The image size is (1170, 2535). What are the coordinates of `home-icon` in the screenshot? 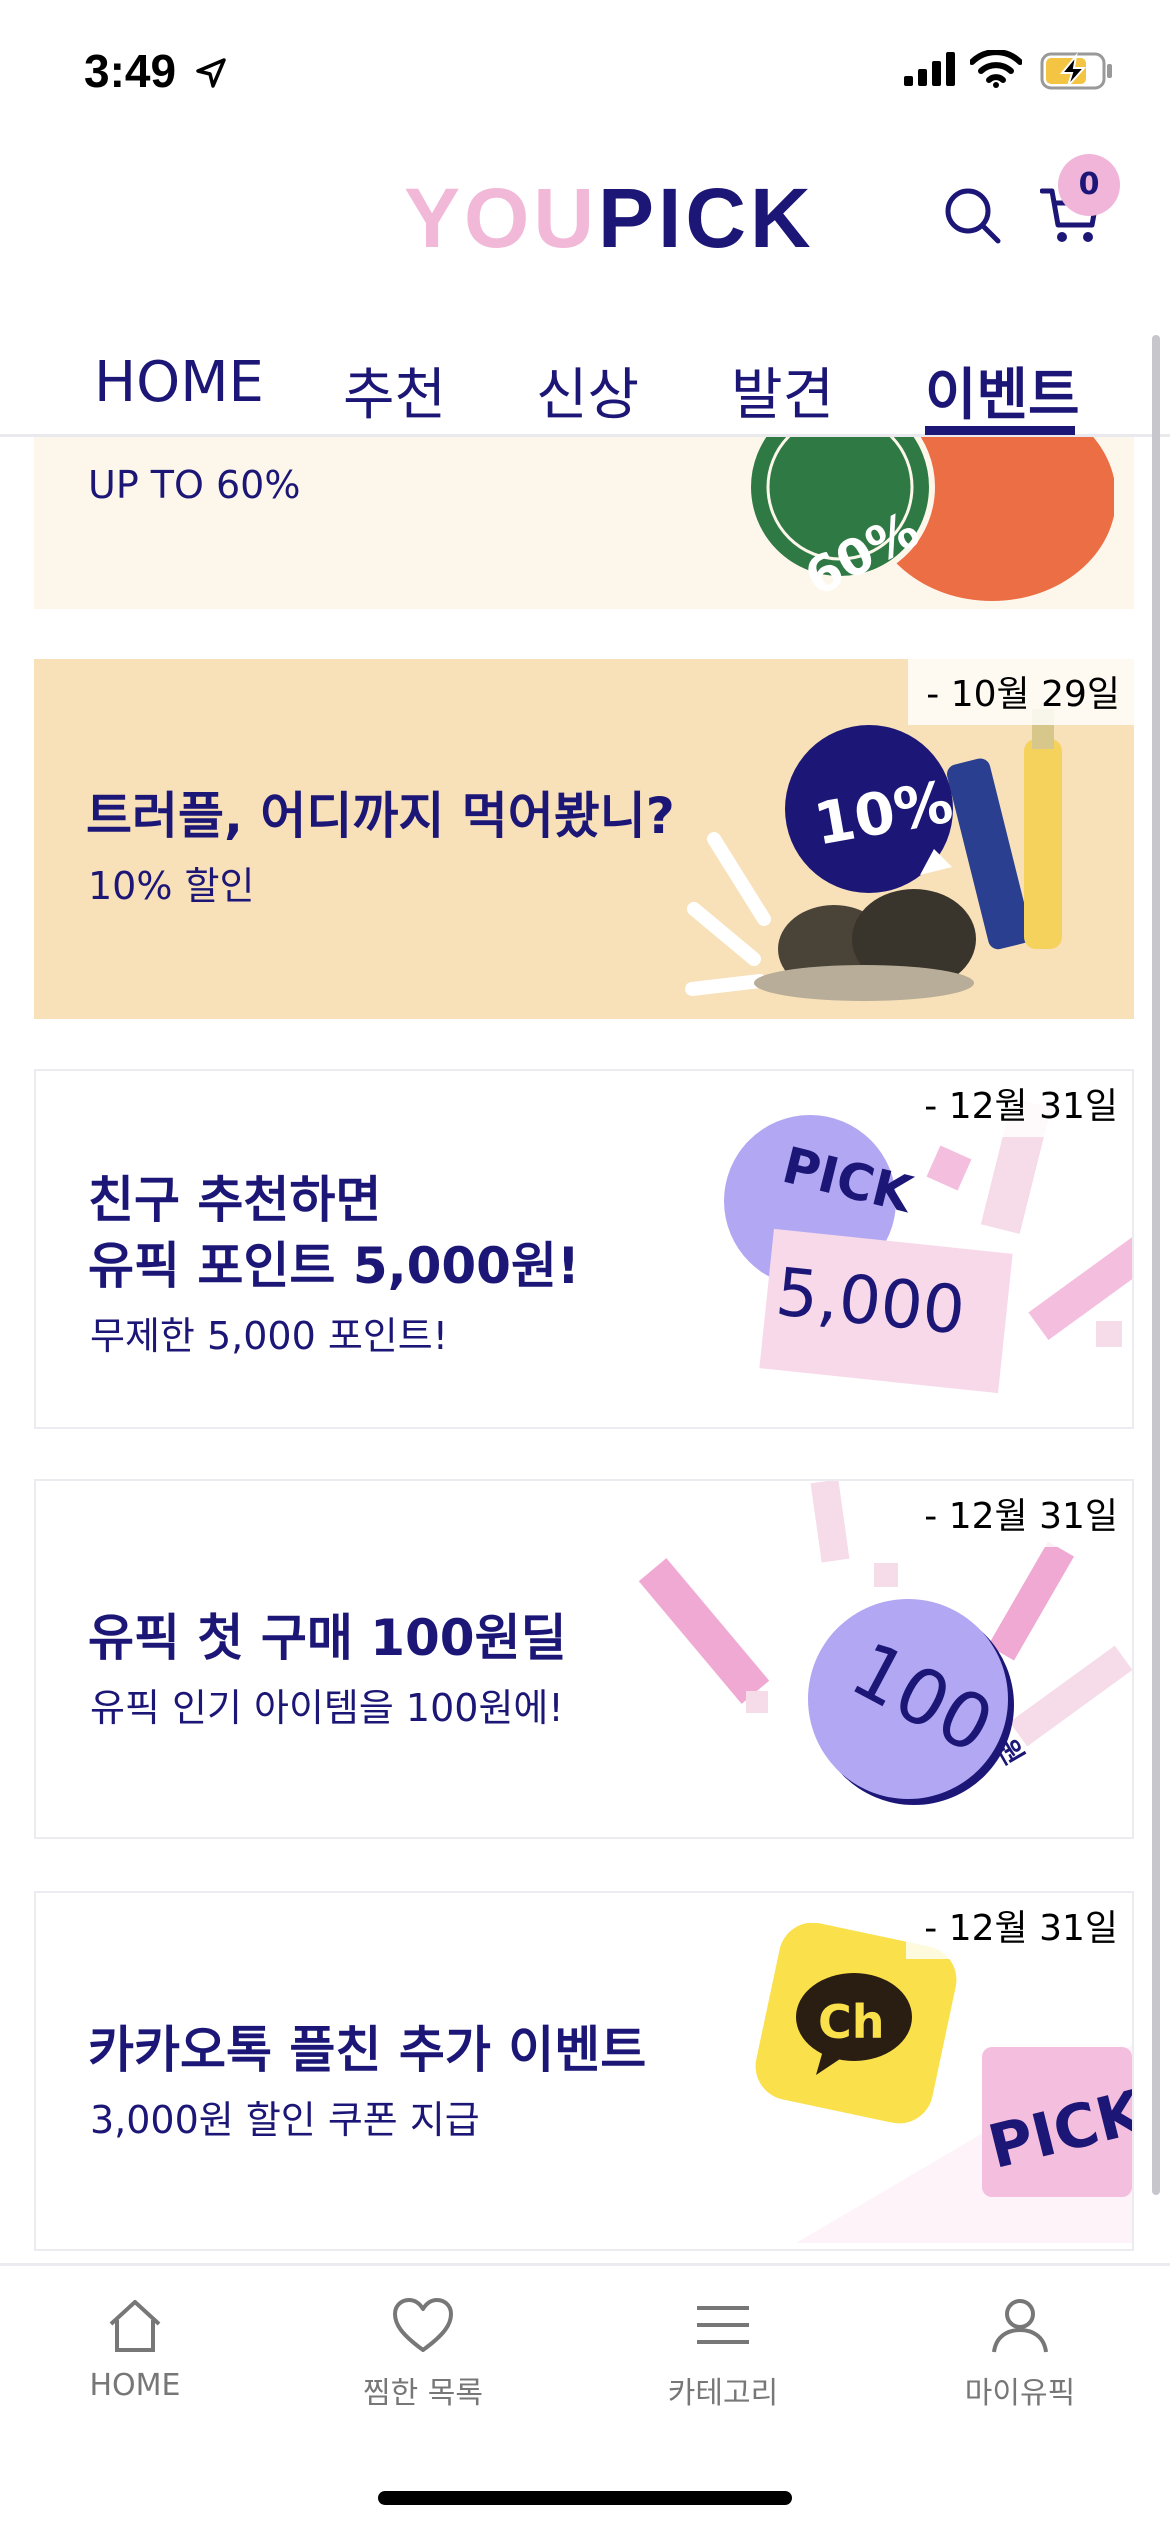 It's located at (135, 2326).